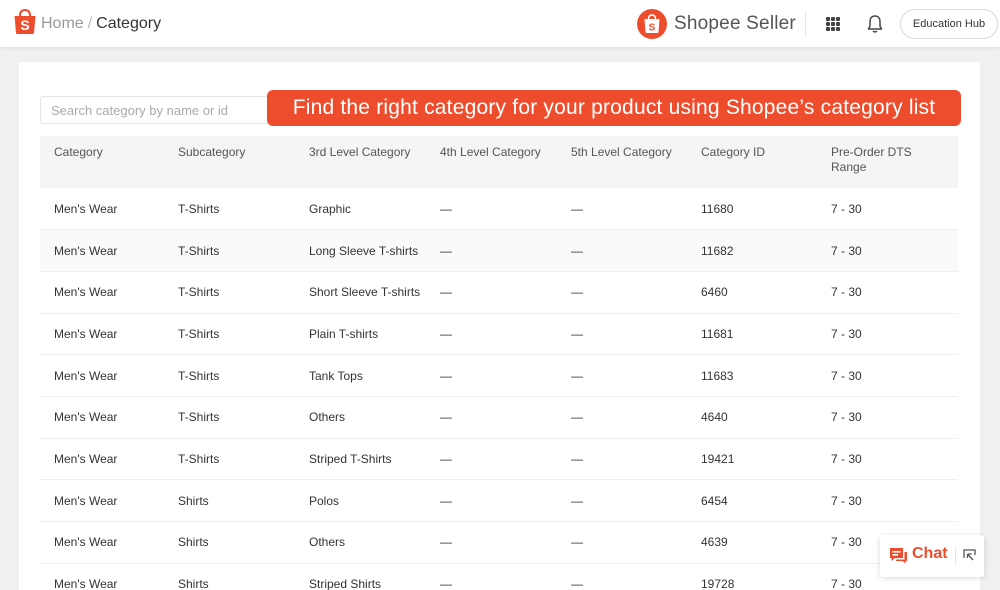 Image resolution: width=1000 pixels, height=590 pixels. I want to click on chat-label: Chat, so click(930, 553).